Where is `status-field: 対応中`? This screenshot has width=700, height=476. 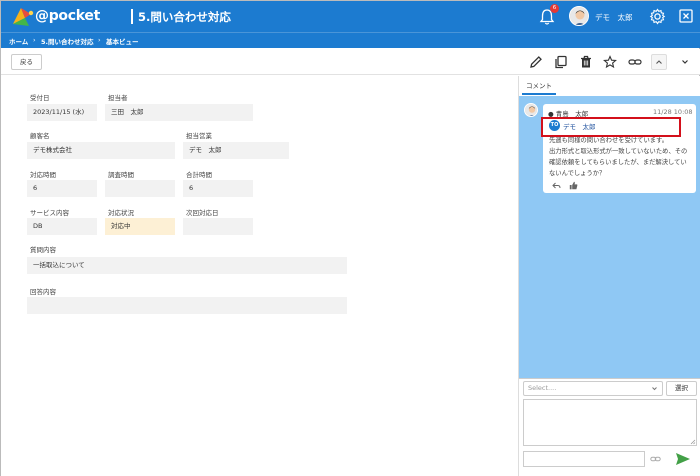
status-field: 対応中 is located at coordinates (140, 226).